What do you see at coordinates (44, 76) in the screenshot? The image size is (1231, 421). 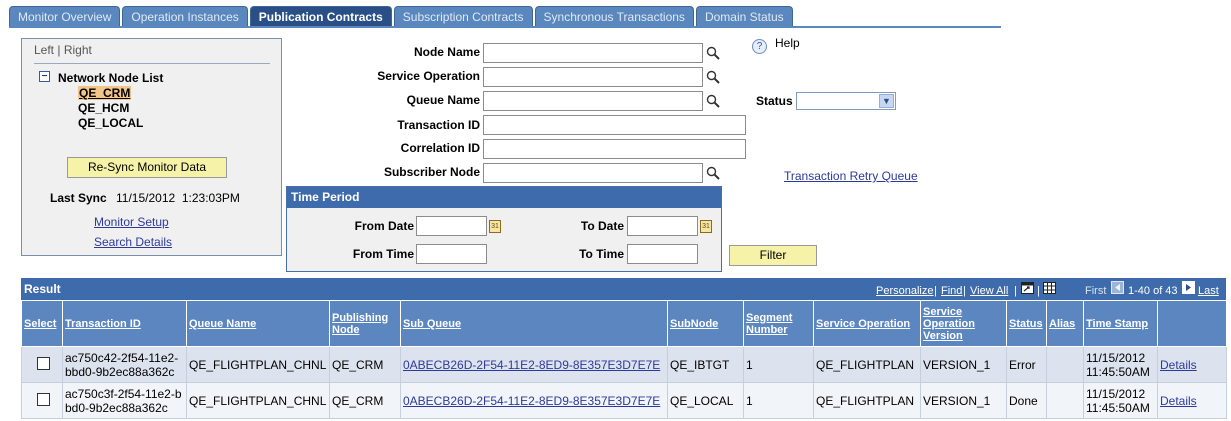 I see `collapse-icon: −` at bounding box center [44, 76].